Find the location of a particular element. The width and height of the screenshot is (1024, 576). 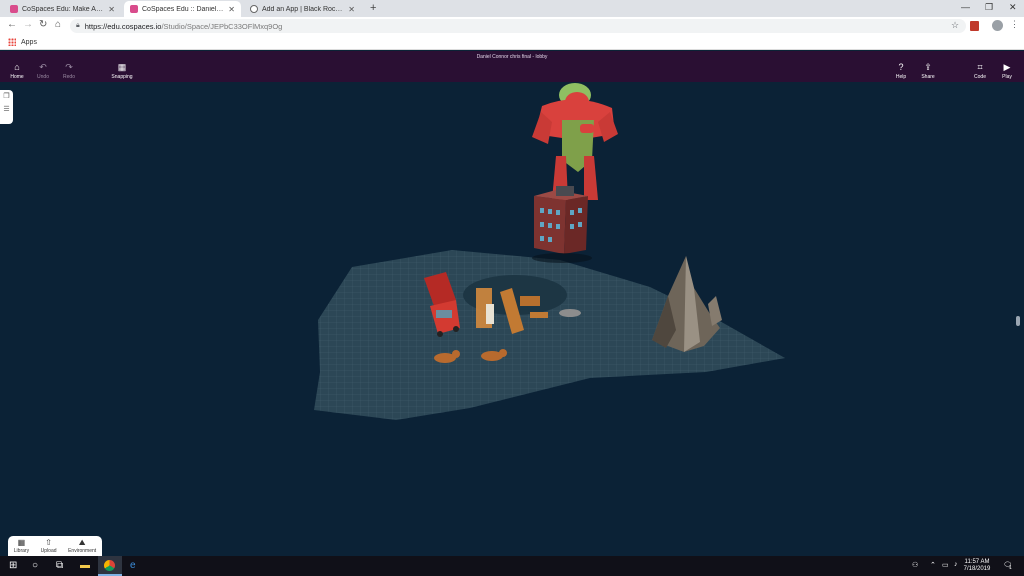

clock-time: 11:57 AM is located at coordinates (977, 562).